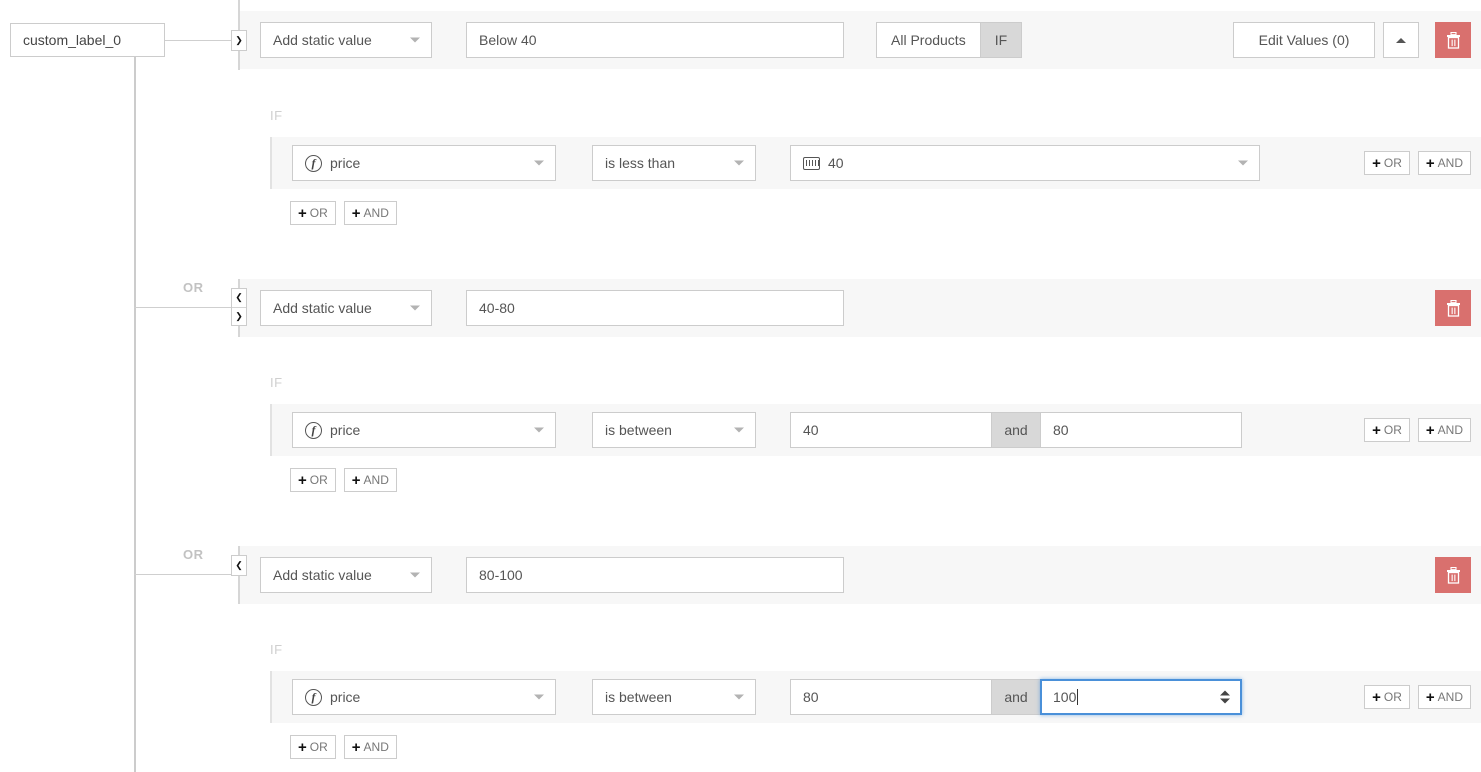 Image resolution: width=1481 pixels, height=772 pixels. I want to click on add-or-button-1: + OR, so click(1387, 163).